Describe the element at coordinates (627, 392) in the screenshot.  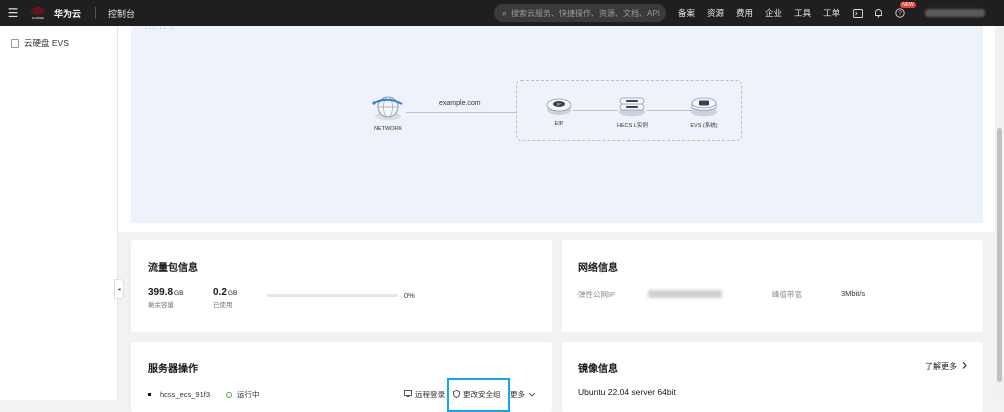
I see `os-image-name: Ubuntu 22.04 server 64bit` at that location.